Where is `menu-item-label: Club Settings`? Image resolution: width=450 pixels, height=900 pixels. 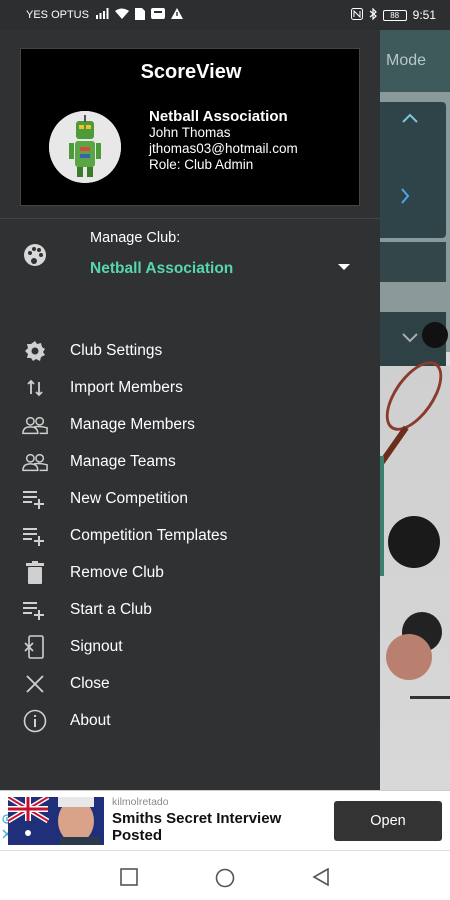 menu-item-label: Club Settings is located at coordinates (116, 350).